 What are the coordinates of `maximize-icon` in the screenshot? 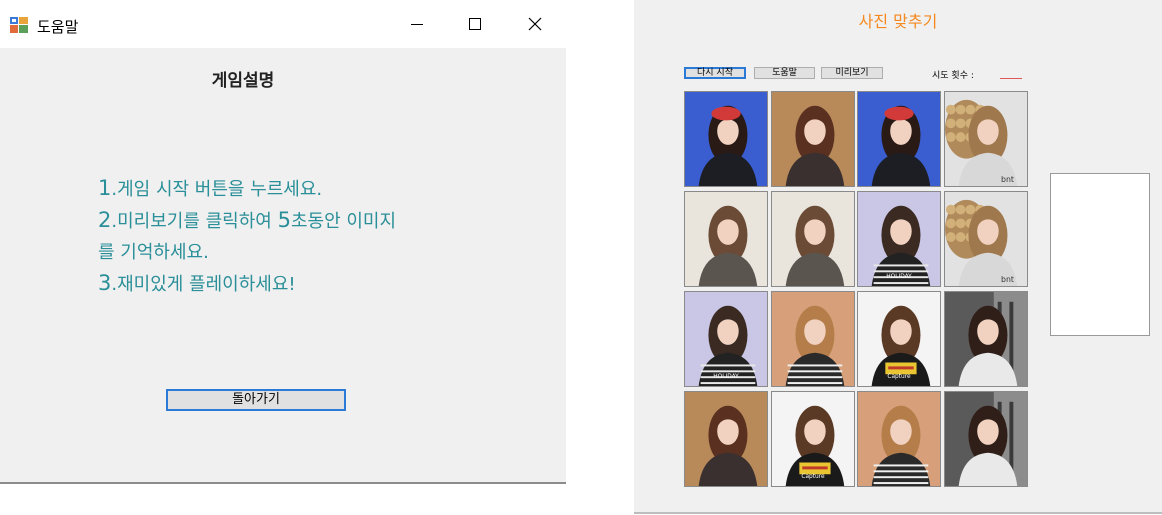 It's located at (475, 24).